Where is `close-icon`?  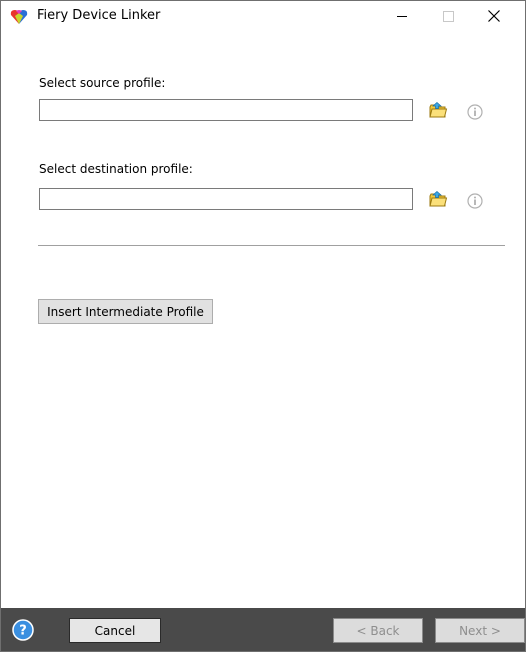 close-icon is located at coordinates (494, 16).